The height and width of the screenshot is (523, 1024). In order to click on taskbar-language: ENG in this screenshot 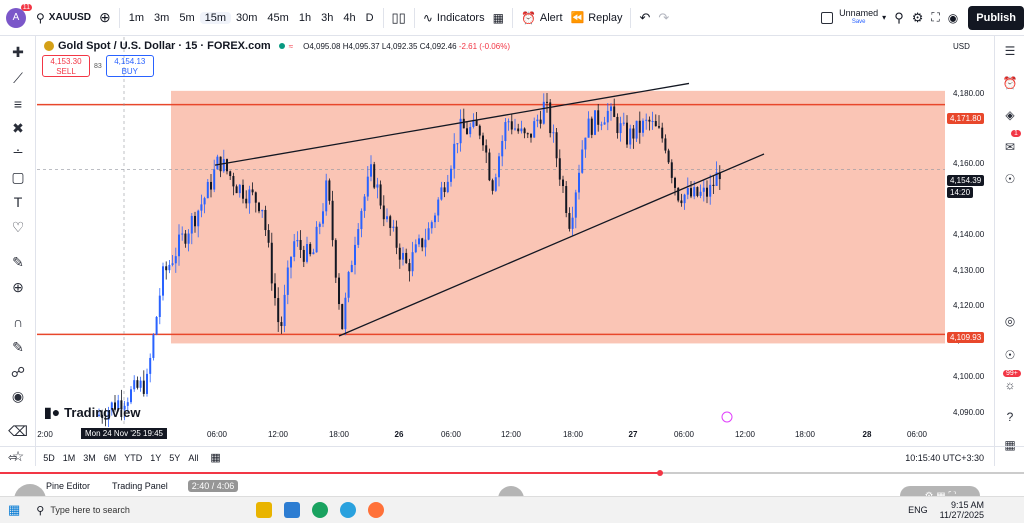, I will do `click(918, 510)`.